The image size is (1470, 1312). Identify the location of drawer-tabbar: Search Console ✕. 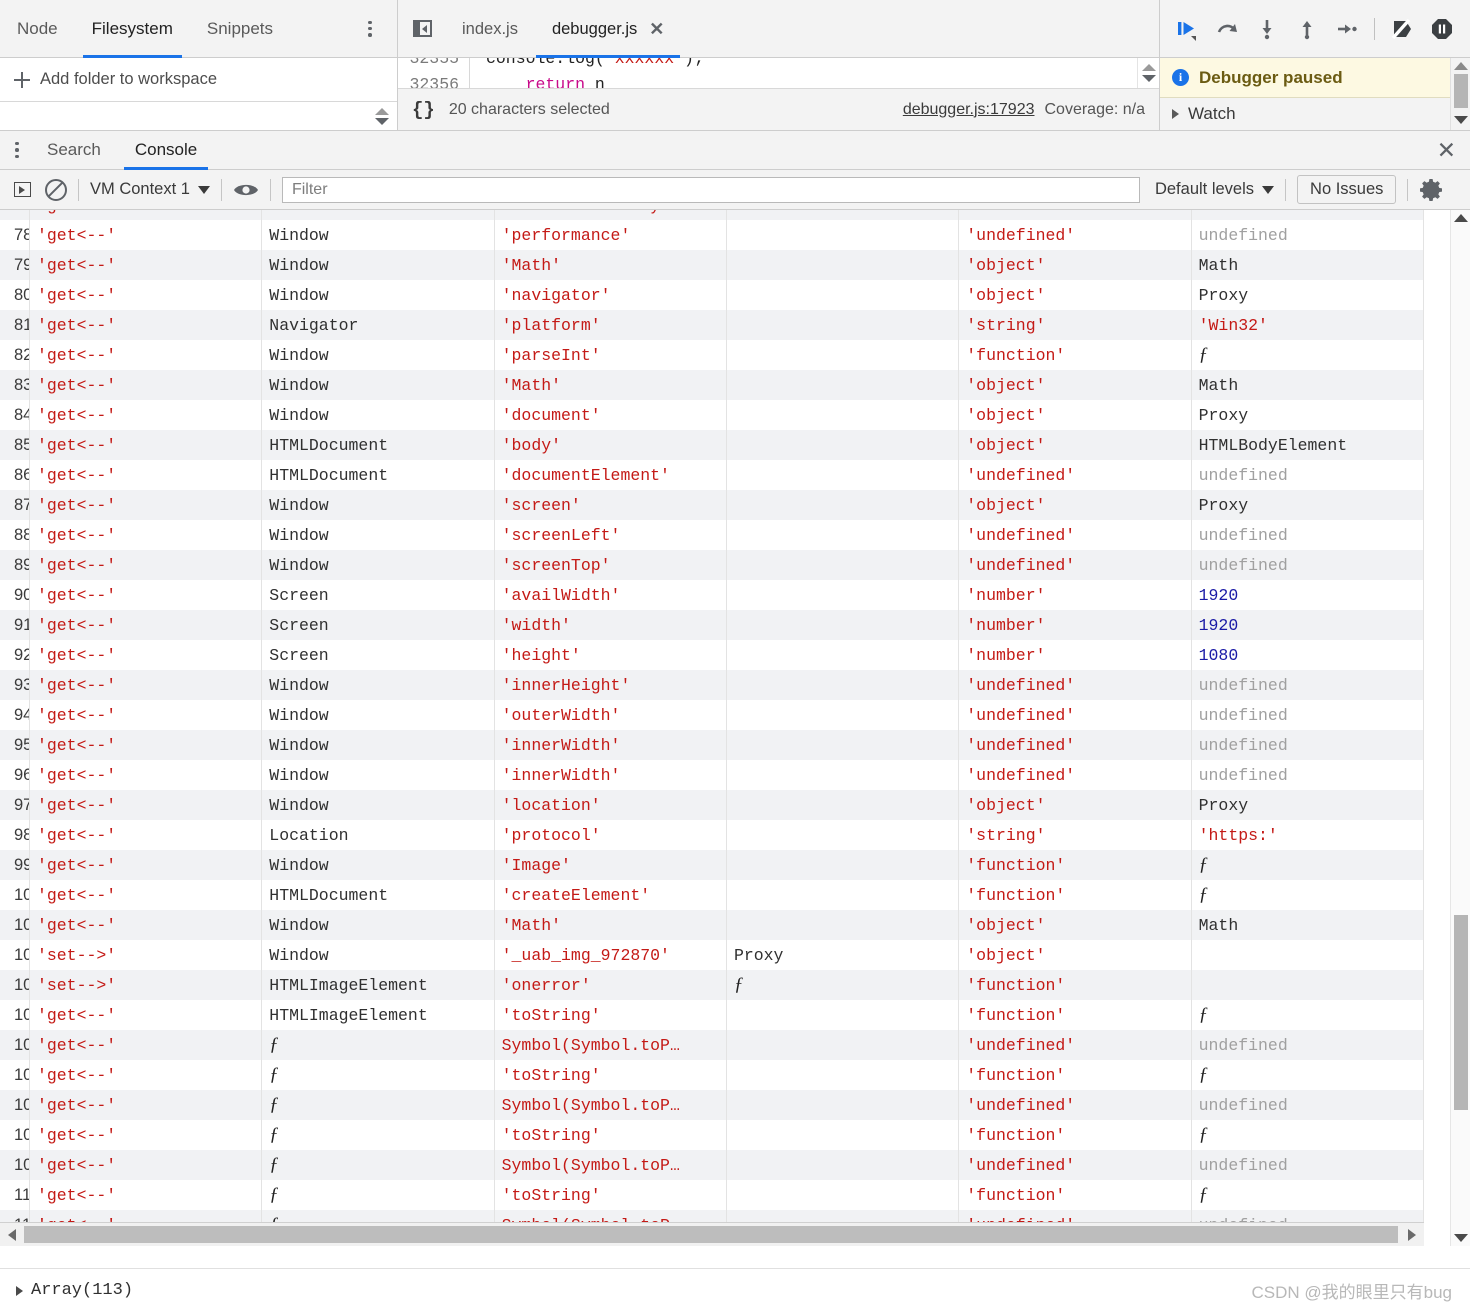
(735, 150).